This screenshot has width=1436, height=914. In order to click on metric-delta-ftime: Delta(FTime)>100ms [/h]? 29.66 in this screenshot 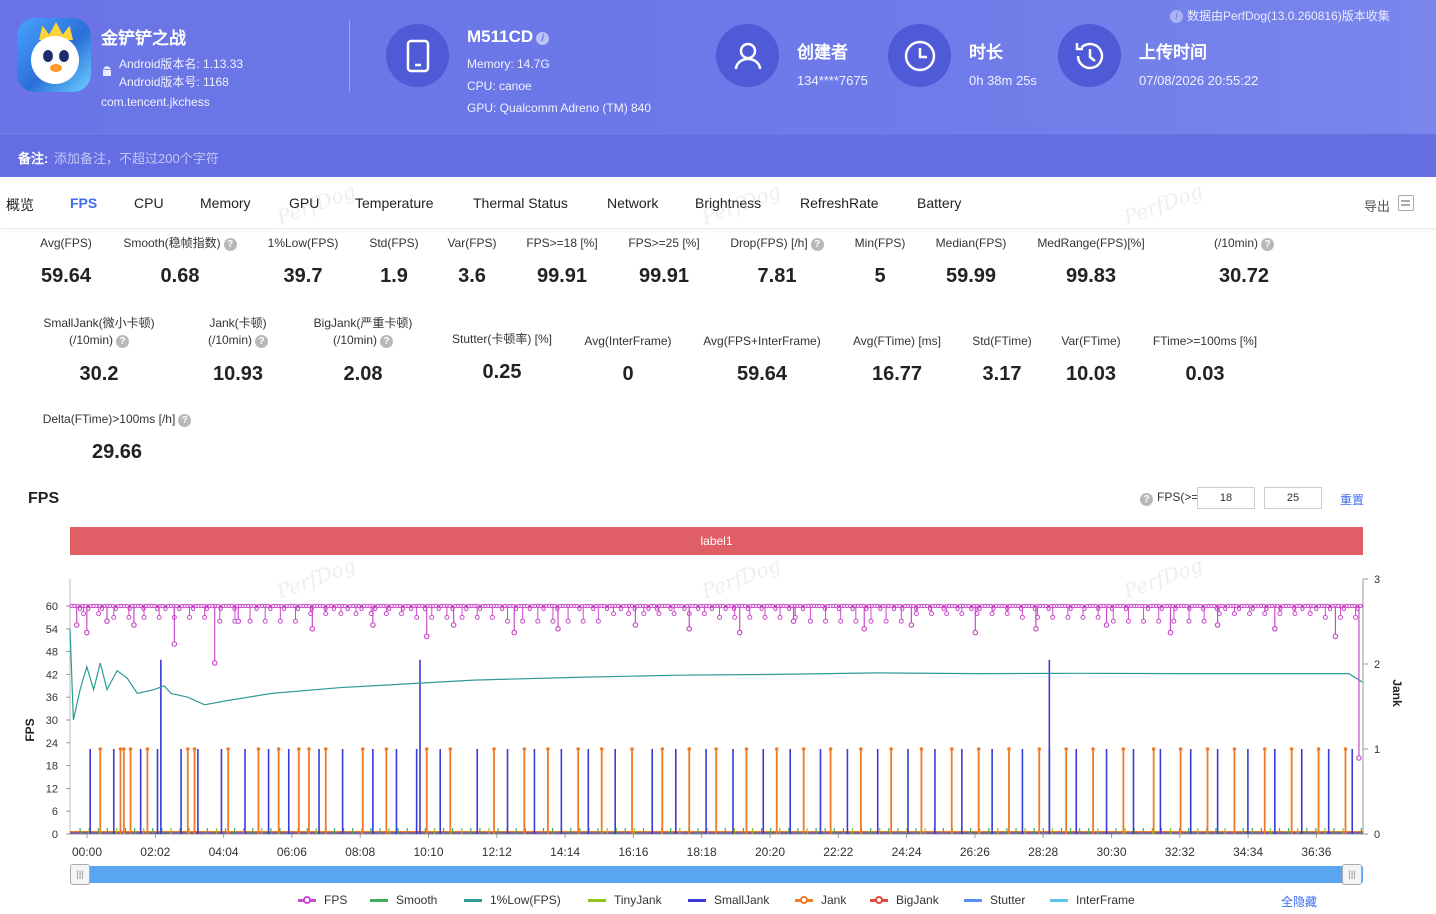, I will do `click(117, 437)`.